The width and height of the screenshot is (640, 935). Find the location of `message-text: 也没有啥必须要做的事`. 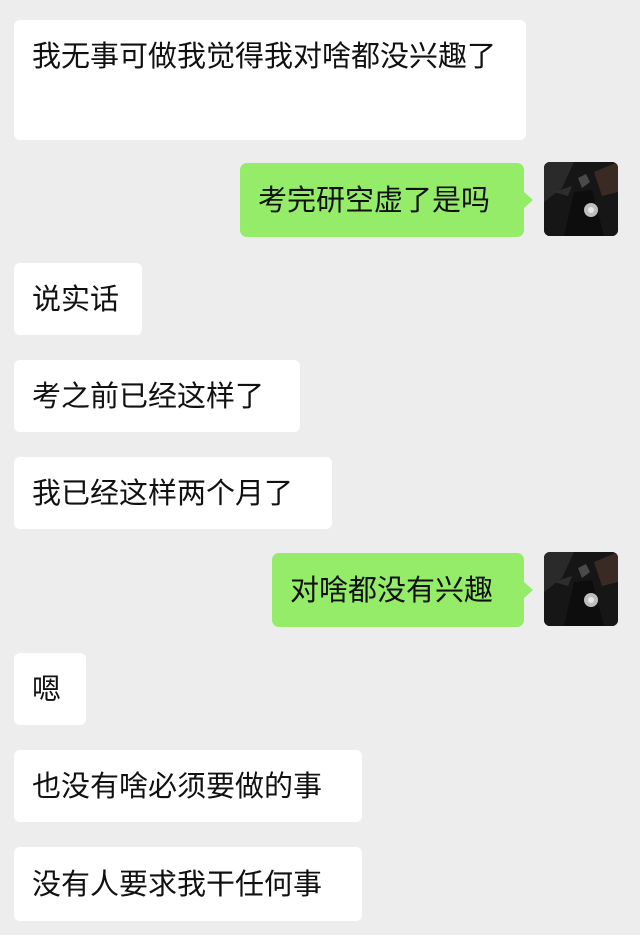

message-text: 也没有啥必须要做的事 is located at coordinates (177, 786).